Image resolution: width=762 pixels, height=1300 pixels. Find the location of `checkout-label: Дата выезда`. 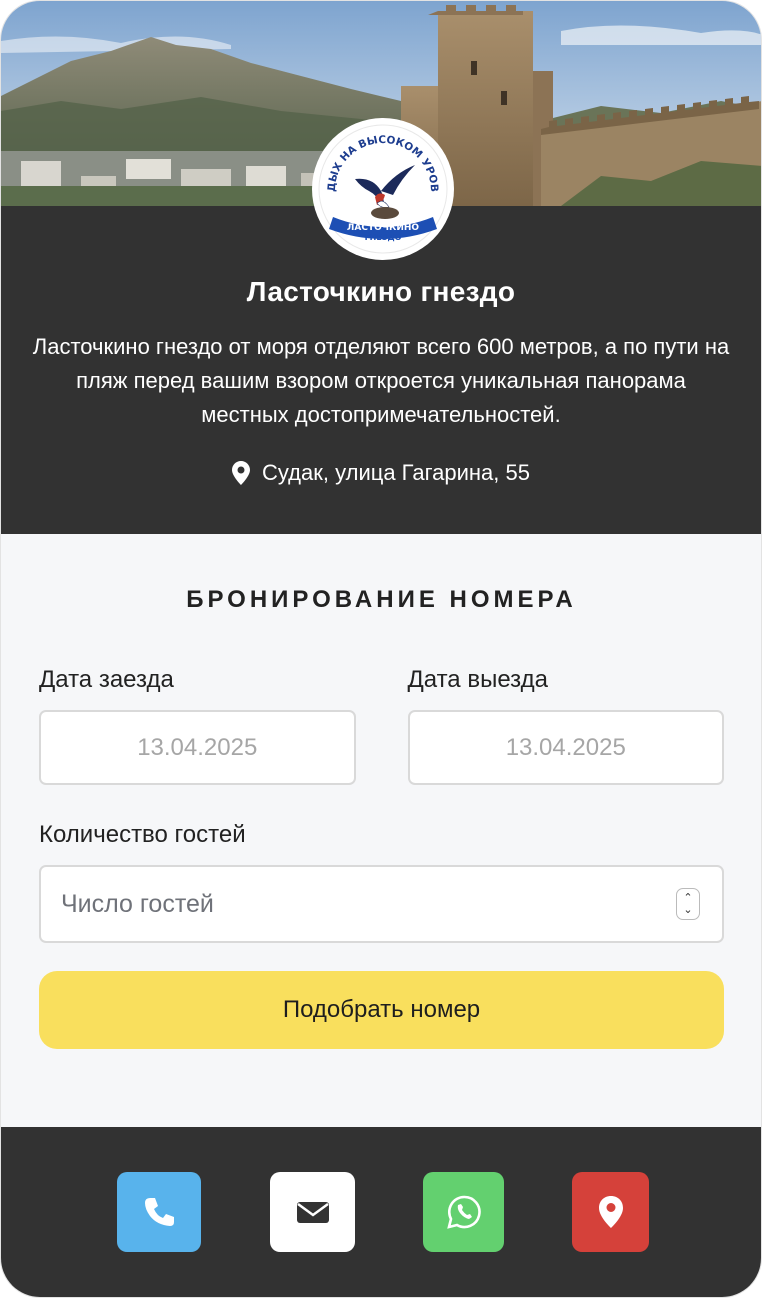

checkout-label: Дата выезда is located at coordinates (477, 679).